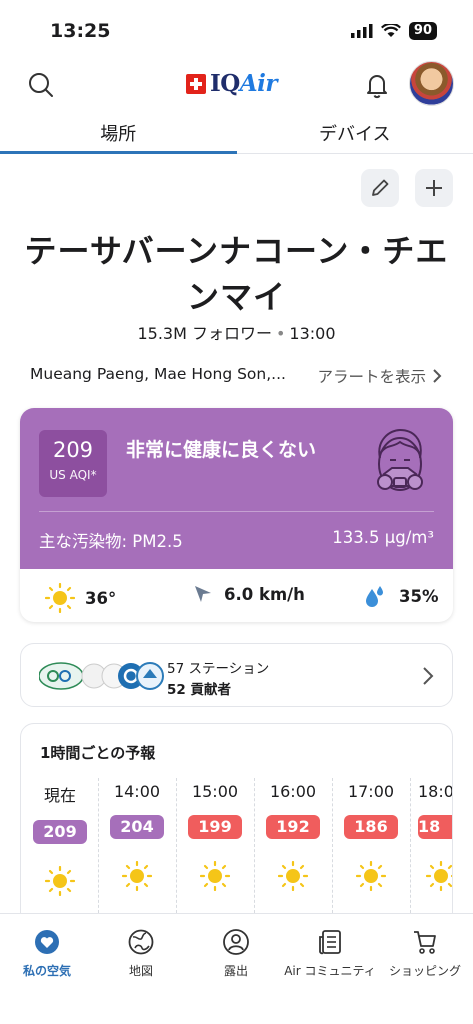 The width and height of the screenshot is (473, 1024). Describe the element at coordinates (371, 791) in the screenshot. I see `forecast-time: 17:00` at that location.